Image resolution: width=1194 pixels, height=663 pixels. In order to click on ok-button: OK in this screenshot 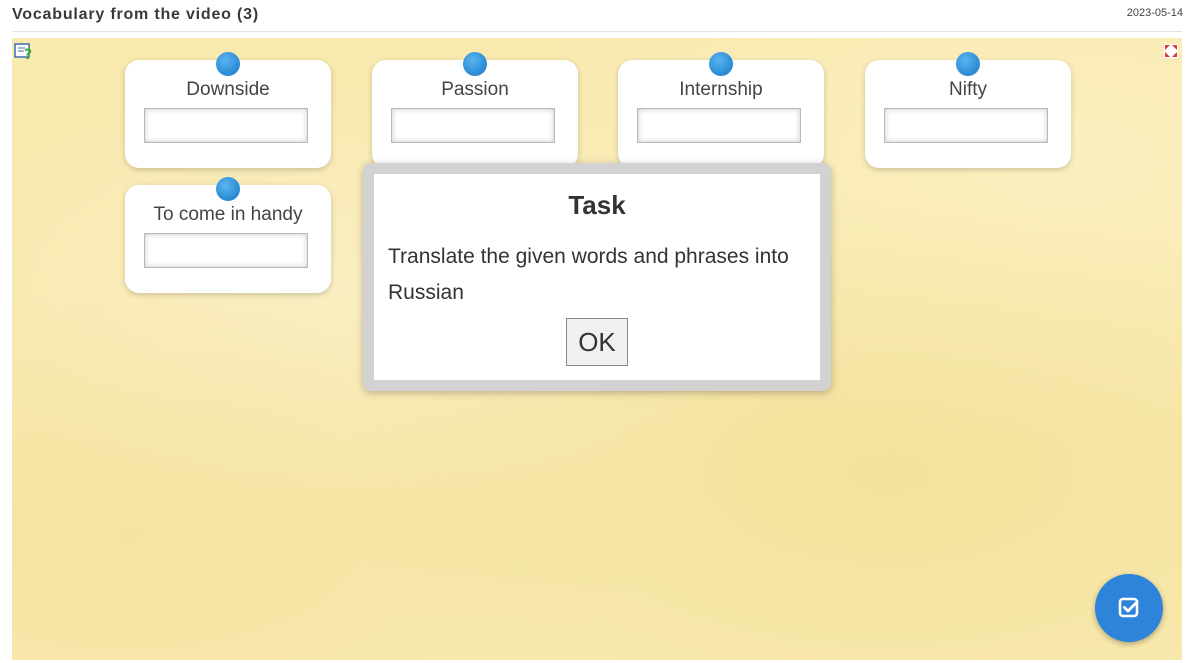, I will do `click(597, 342)`.